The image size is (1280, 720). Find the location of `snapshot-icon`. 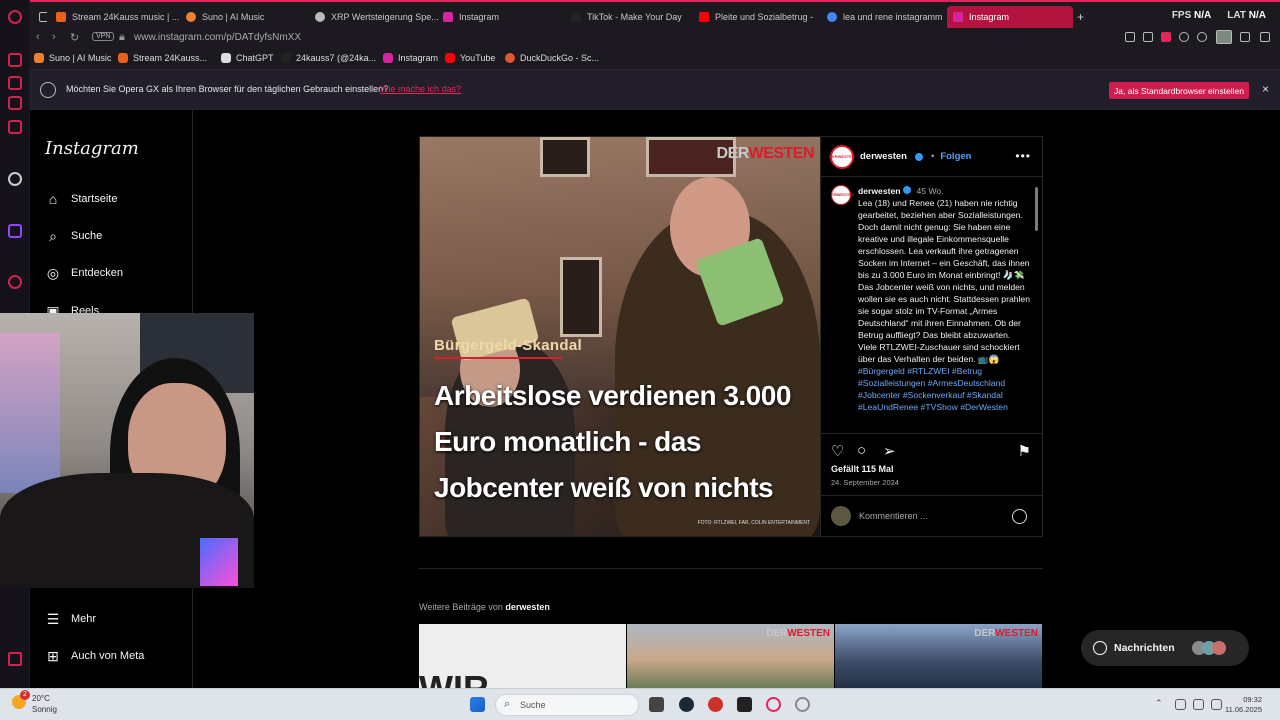

snapshot-icon is located at coordinates (1148, 37).